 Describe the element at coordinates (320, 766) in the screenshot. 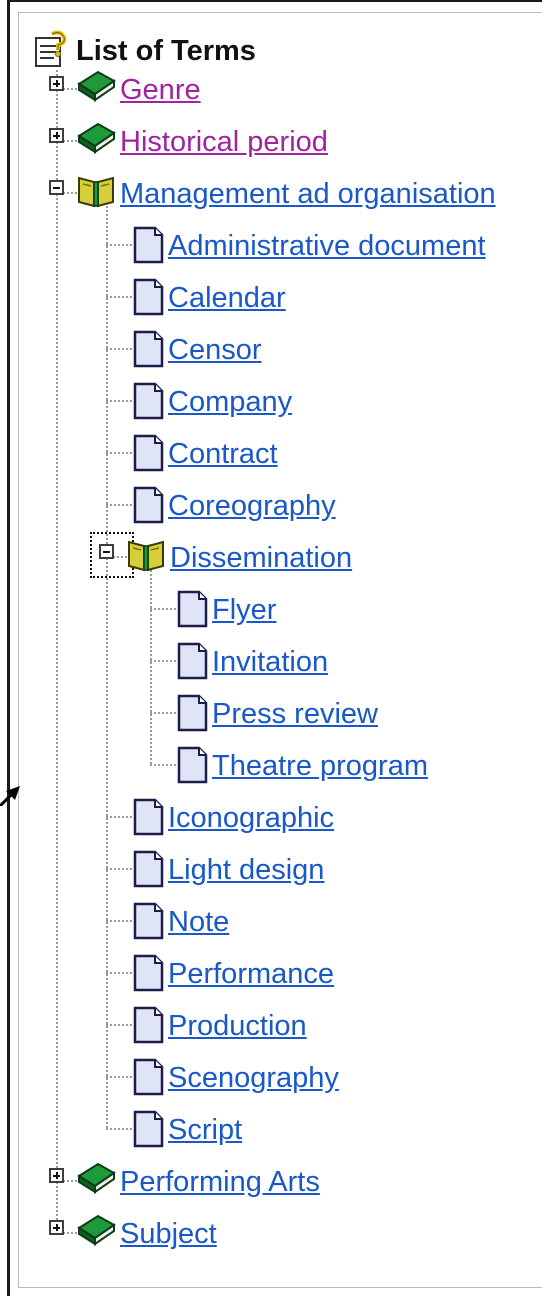

I see `tree-item-theatre-program: Theatre program` at that location.